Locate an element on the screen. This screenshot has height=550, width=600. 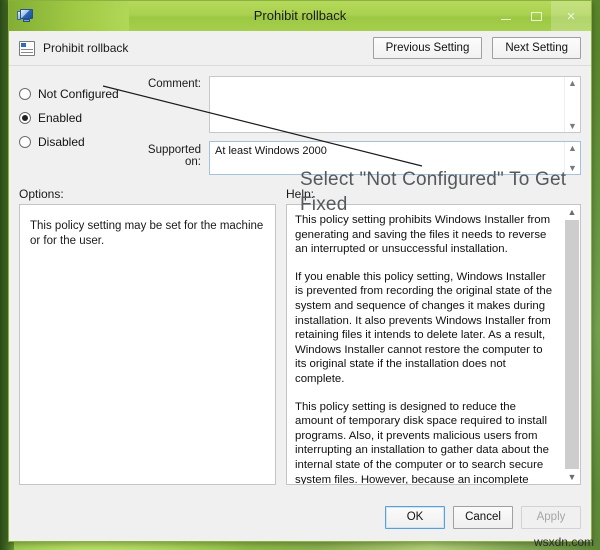
minimize-button is located at coordinates (506, 16).